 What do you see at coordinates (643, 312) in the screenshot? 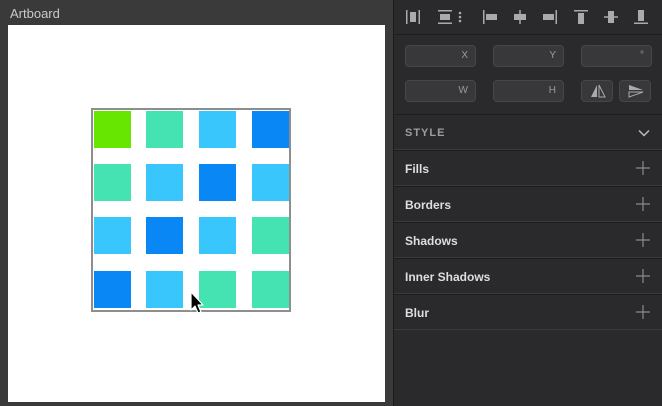
I see `add-blur-plus-icon` at bounding box center [643, 312].